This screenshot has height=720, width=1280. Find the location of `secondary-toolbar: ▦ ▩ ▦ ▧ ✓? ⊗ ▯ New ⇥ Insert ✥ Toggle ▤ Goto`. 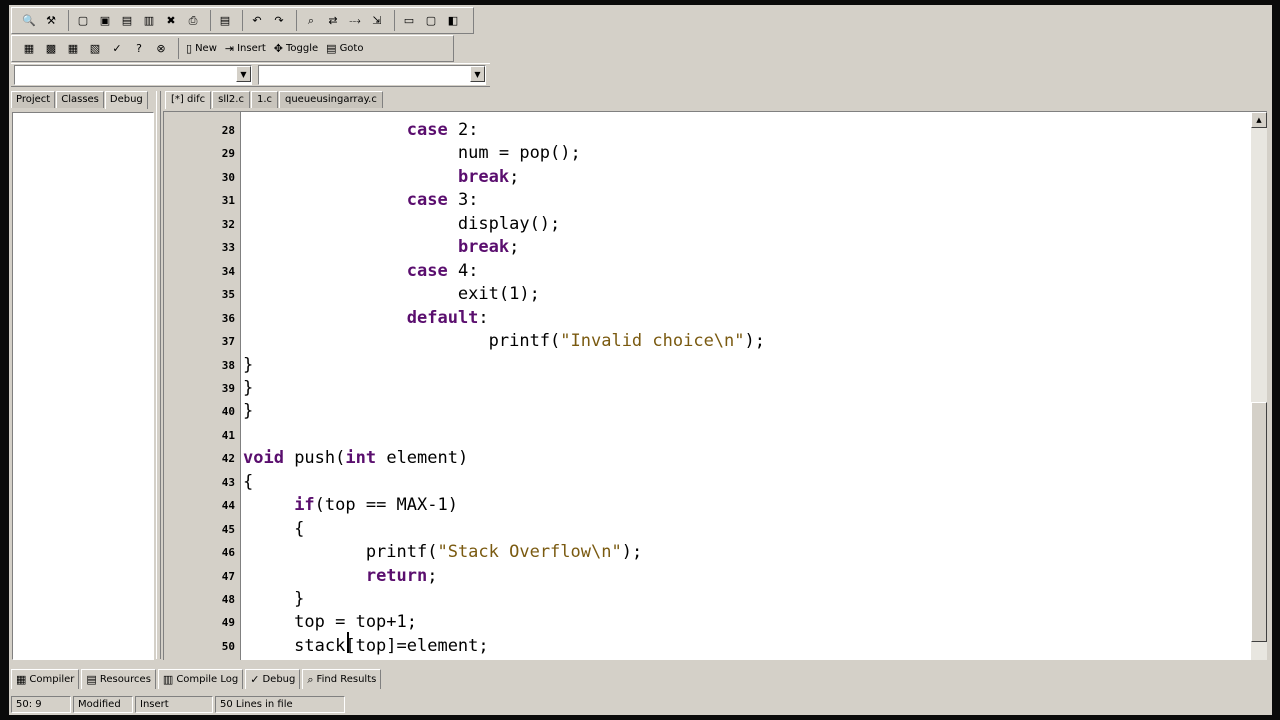

secondary-toolbar: ▦ ▩ ▦ ▧ ✓? ⊗ ▯ New ⇥ Insert ✥ Toggle ▤ Goto is located at coordinates (232, 48).